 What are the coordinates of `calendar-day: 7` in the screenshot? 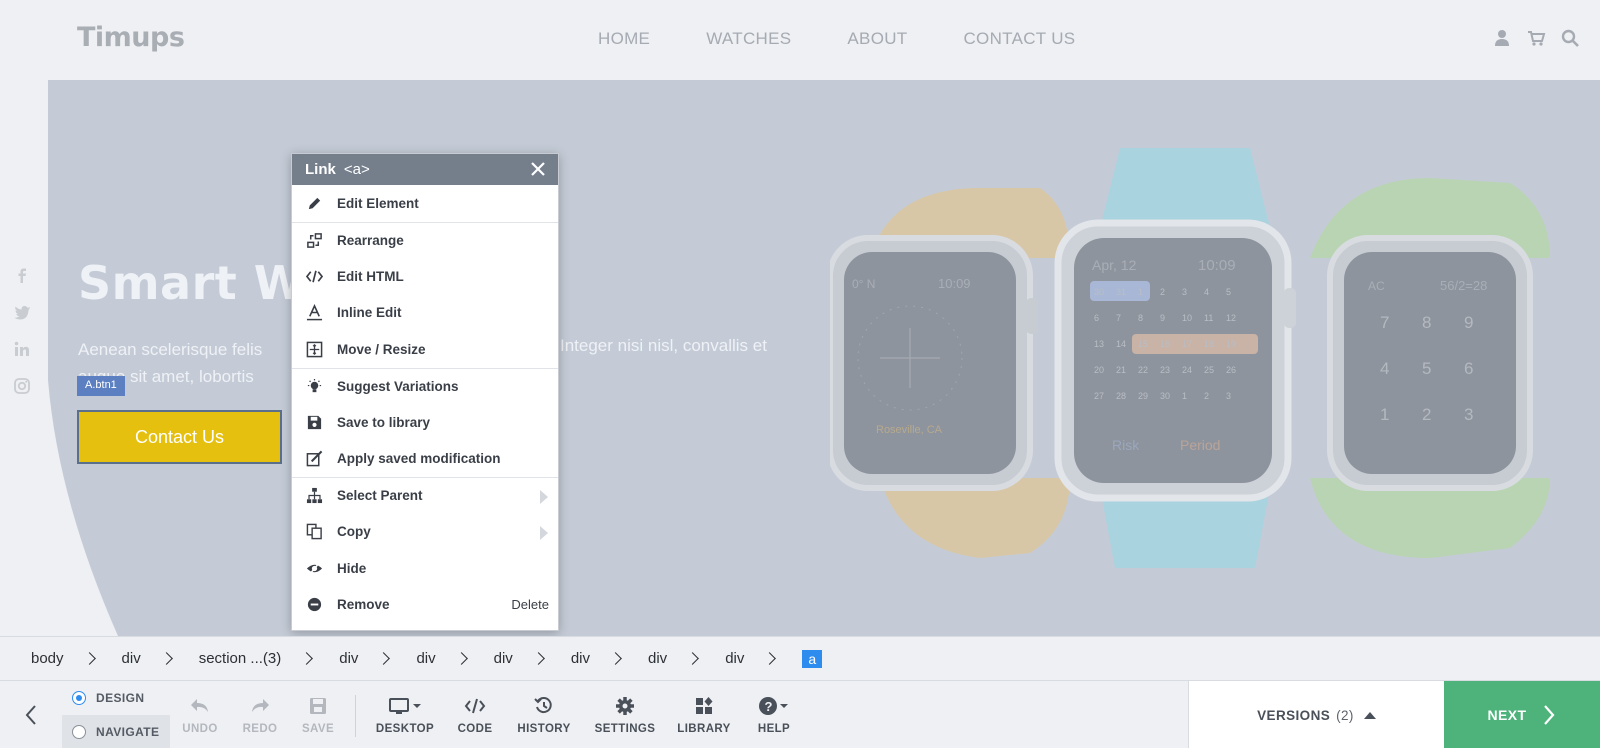 It's located at (1118, 318).